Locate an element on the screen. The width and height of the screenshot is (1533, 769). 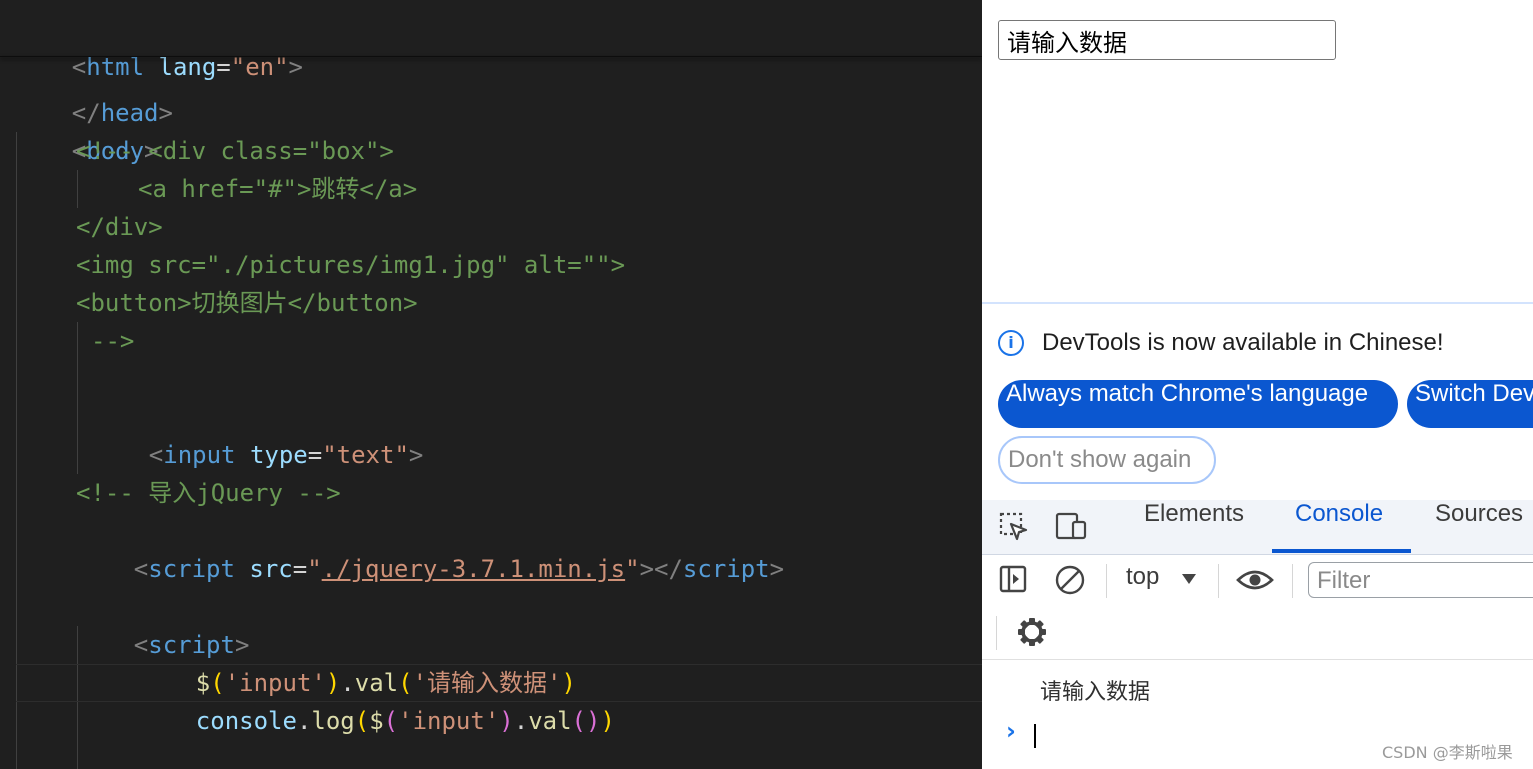
code-line-head-close: </head> is located at coordinates (93, 91).